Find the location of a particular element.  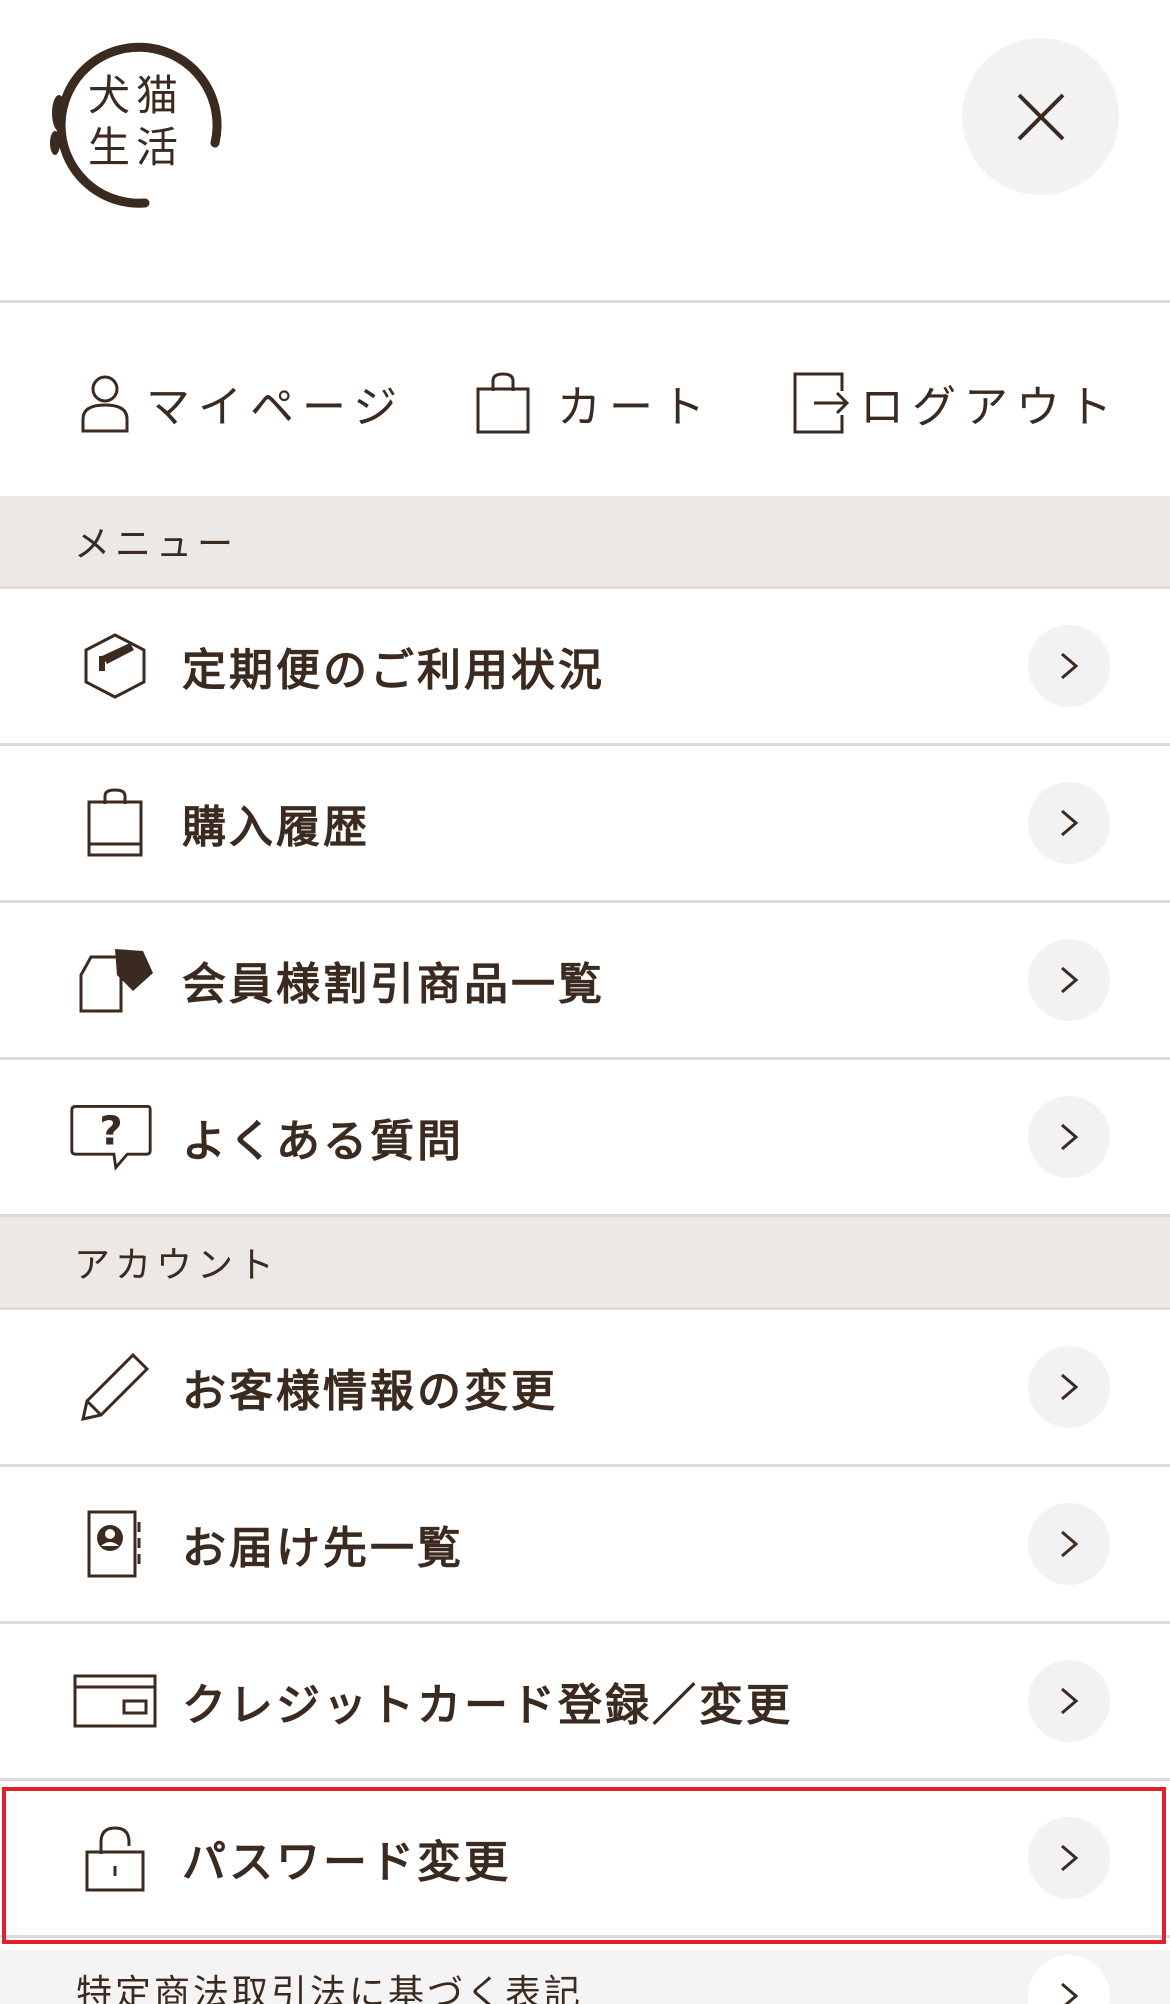

menu-item-member-discount: 会員様割引商品一覧 is located at coordinates (585, 981).